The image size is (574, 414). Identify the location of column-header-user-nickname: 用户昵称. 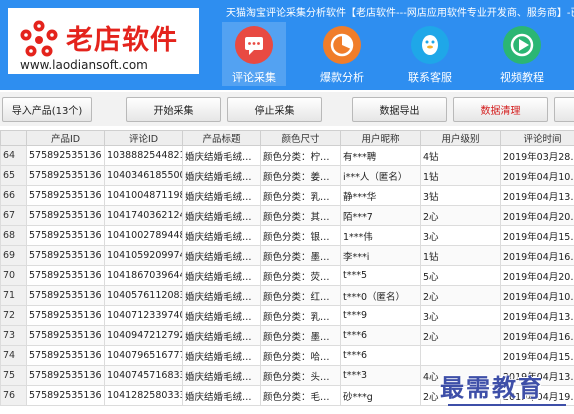
(380, 138).